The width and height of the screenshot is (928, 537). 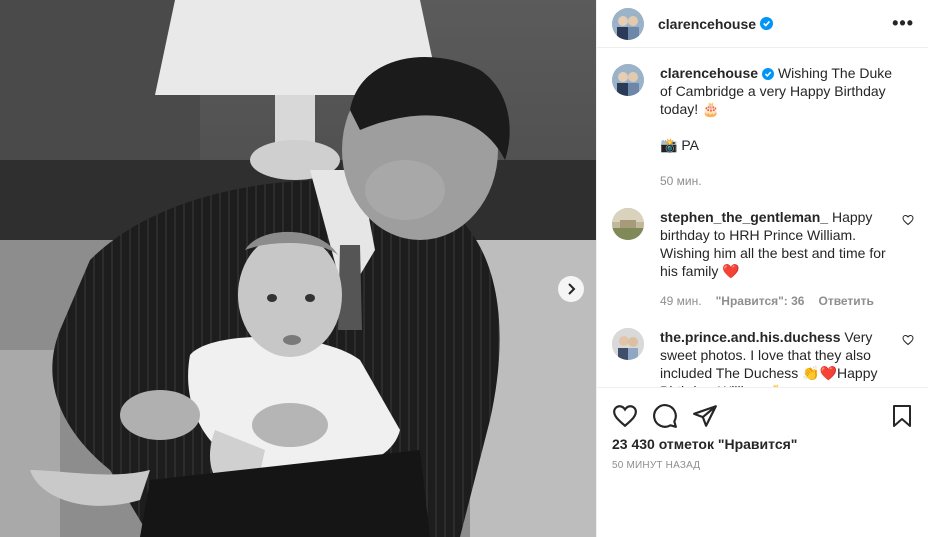 I want to click on next-photo-button, so click(x=571, y=289).